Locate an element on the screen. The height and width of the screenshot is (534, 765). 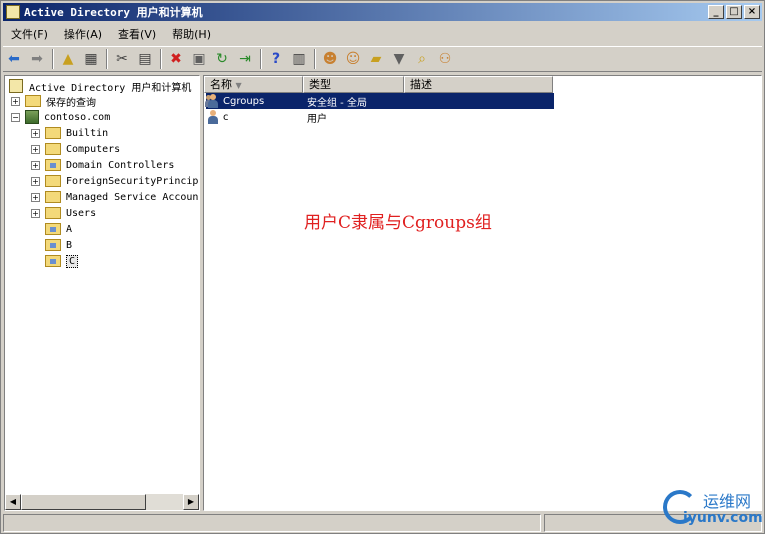
status-bar is located at coordinates (382, 523).